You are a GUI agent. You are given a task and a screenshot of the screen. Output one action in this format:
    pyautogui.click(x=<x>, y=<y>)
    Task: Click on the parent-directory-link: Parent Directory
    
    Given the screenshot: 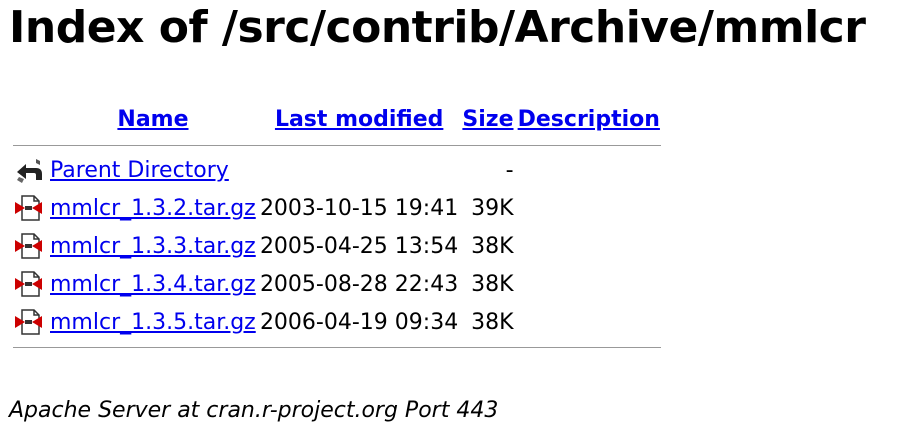 What is the action you would take?
    pyautogui.click(x=139, y=170)
    